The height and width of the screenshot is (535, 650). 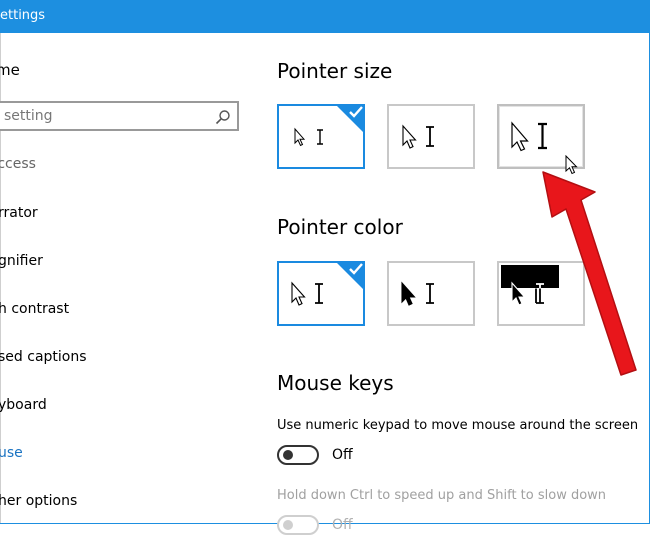 What do you see at coordinates (417, 293) in the screenshot?
I see `pointer-black-glyphs` at bounding box center [417, 293].